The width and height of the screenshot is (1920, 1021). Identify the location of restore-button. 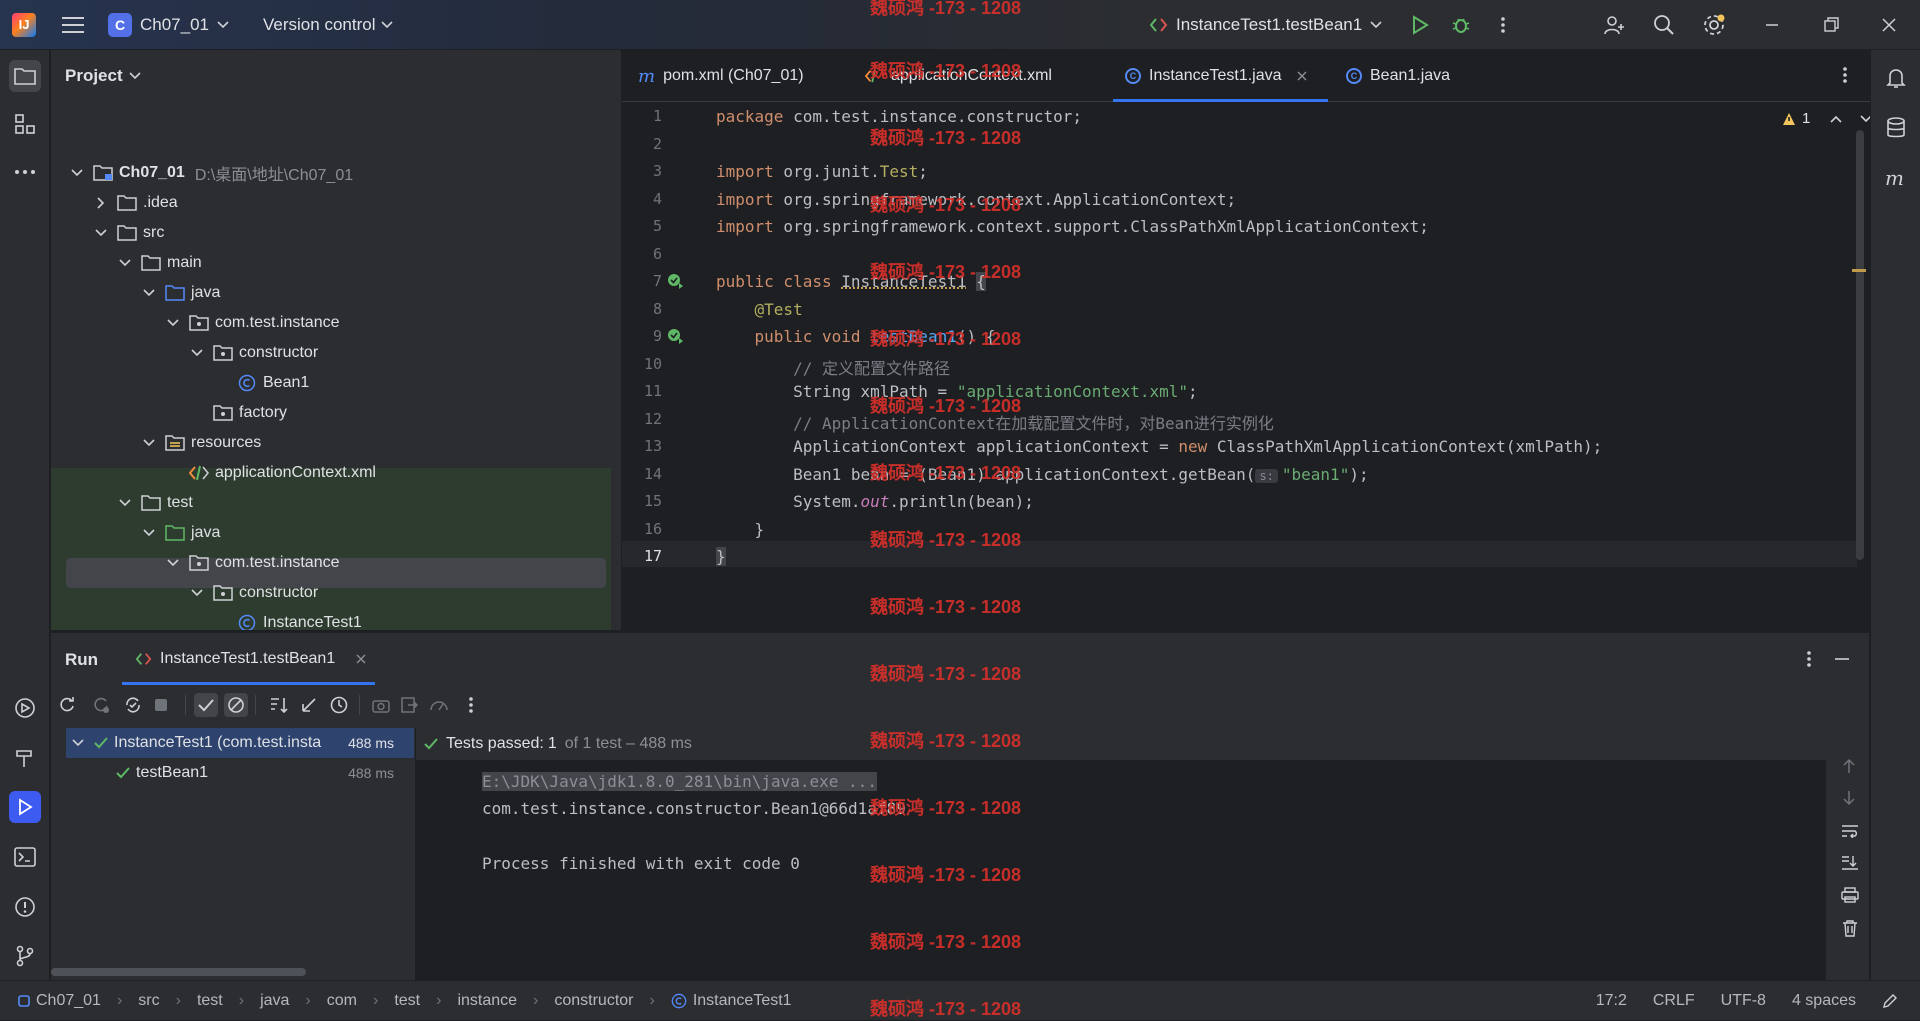
(1831, 25).